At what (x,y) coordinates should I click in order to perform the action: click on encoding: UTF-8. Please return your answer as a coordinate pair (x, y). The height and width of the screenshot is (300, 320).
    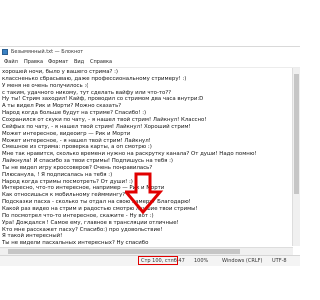
    Looking at the image, I should click on (279, 261).